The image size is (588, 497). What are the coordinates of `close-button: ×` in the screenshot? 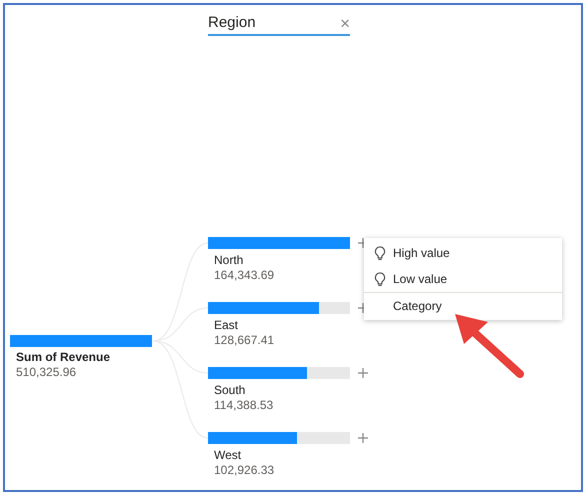 It's located at (345, 23).